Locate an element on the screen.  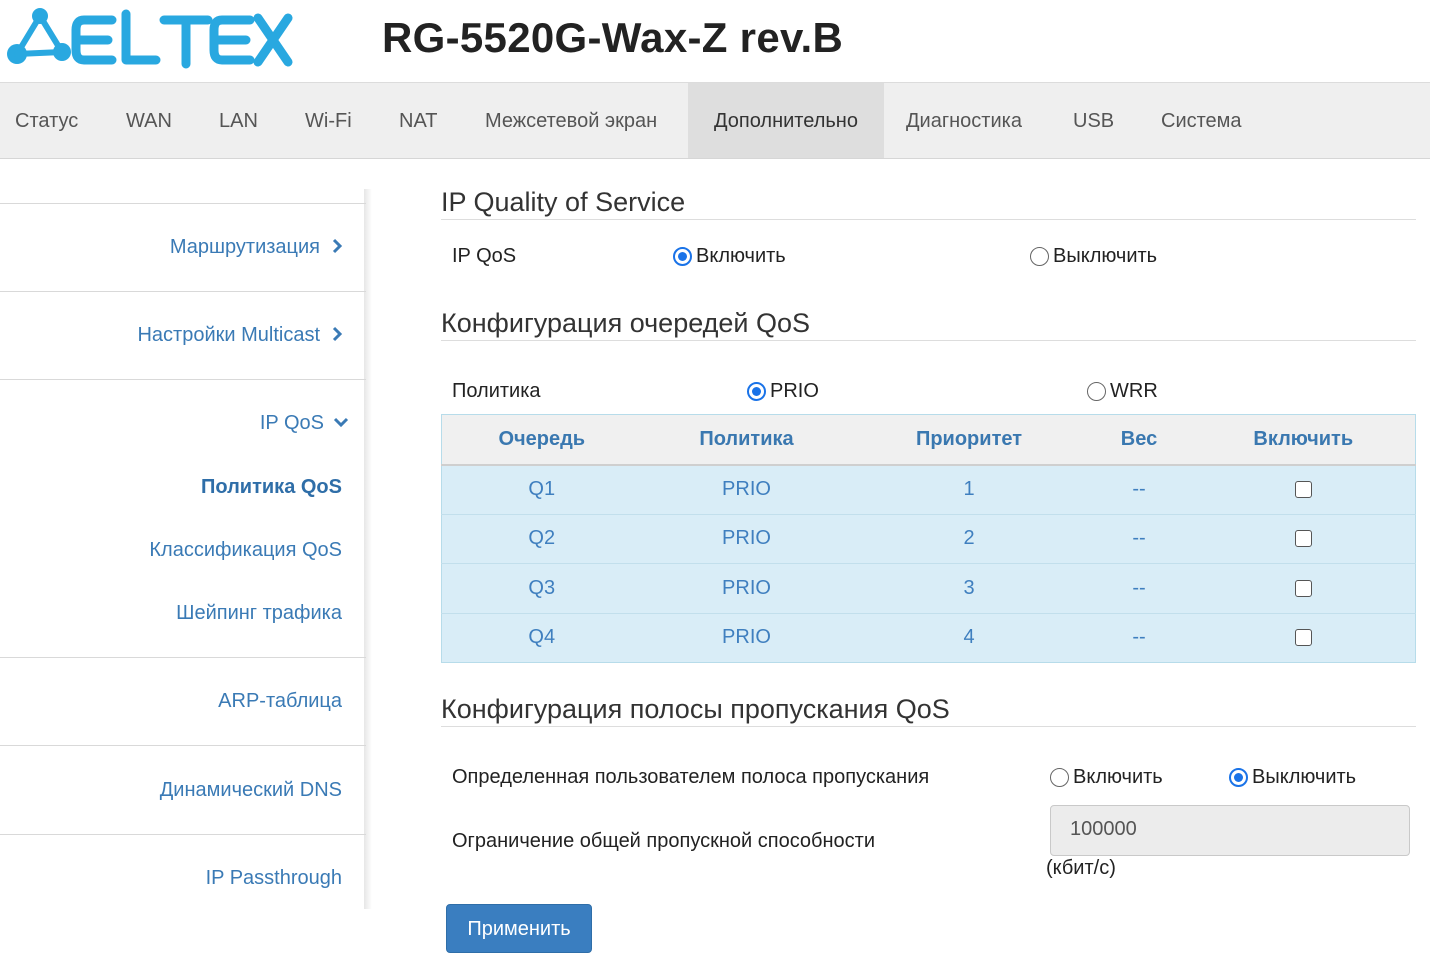
ip-qos-label: IP QoS is located at coordinates (484, 256).